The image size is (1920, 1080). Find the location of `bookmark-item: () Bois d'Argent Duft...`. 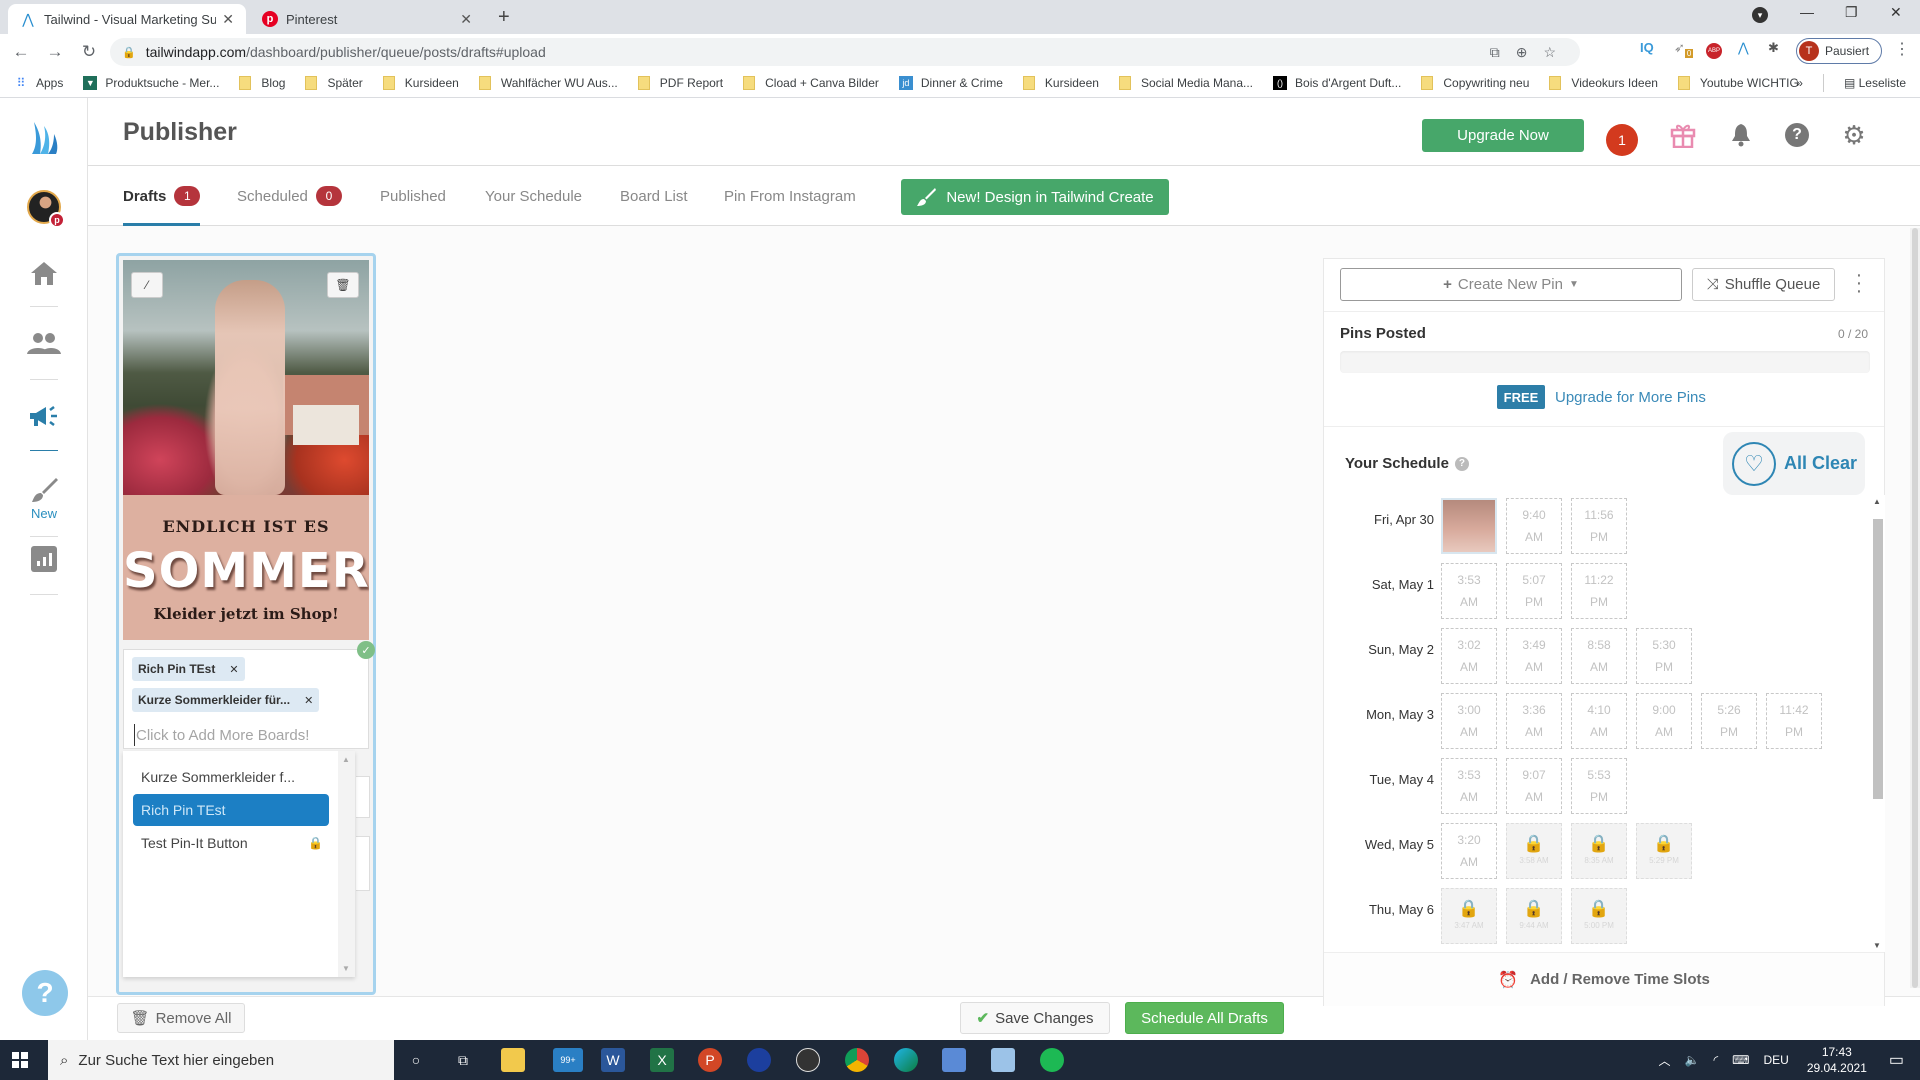

bookmark-item: () Bois d'Argent Duft... is located at coordinates (1337, 83).